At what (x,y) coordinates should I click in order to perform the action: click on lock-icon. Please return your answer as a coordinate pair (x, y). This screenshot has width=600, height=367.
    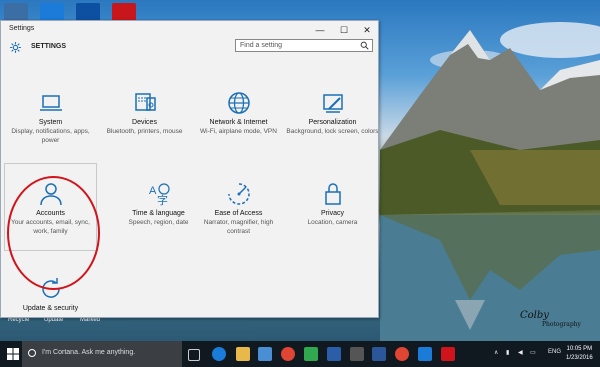
    Looking at the image, I should click on (332, 194).